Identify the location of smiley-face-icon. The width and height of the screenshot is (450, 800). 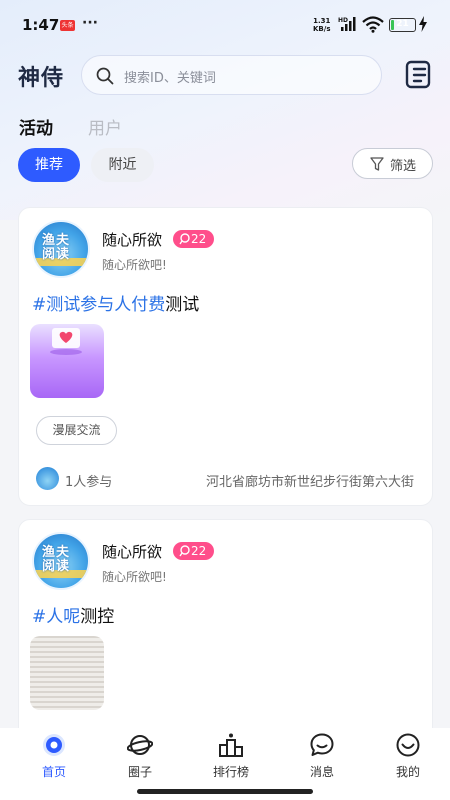
(408, 745).